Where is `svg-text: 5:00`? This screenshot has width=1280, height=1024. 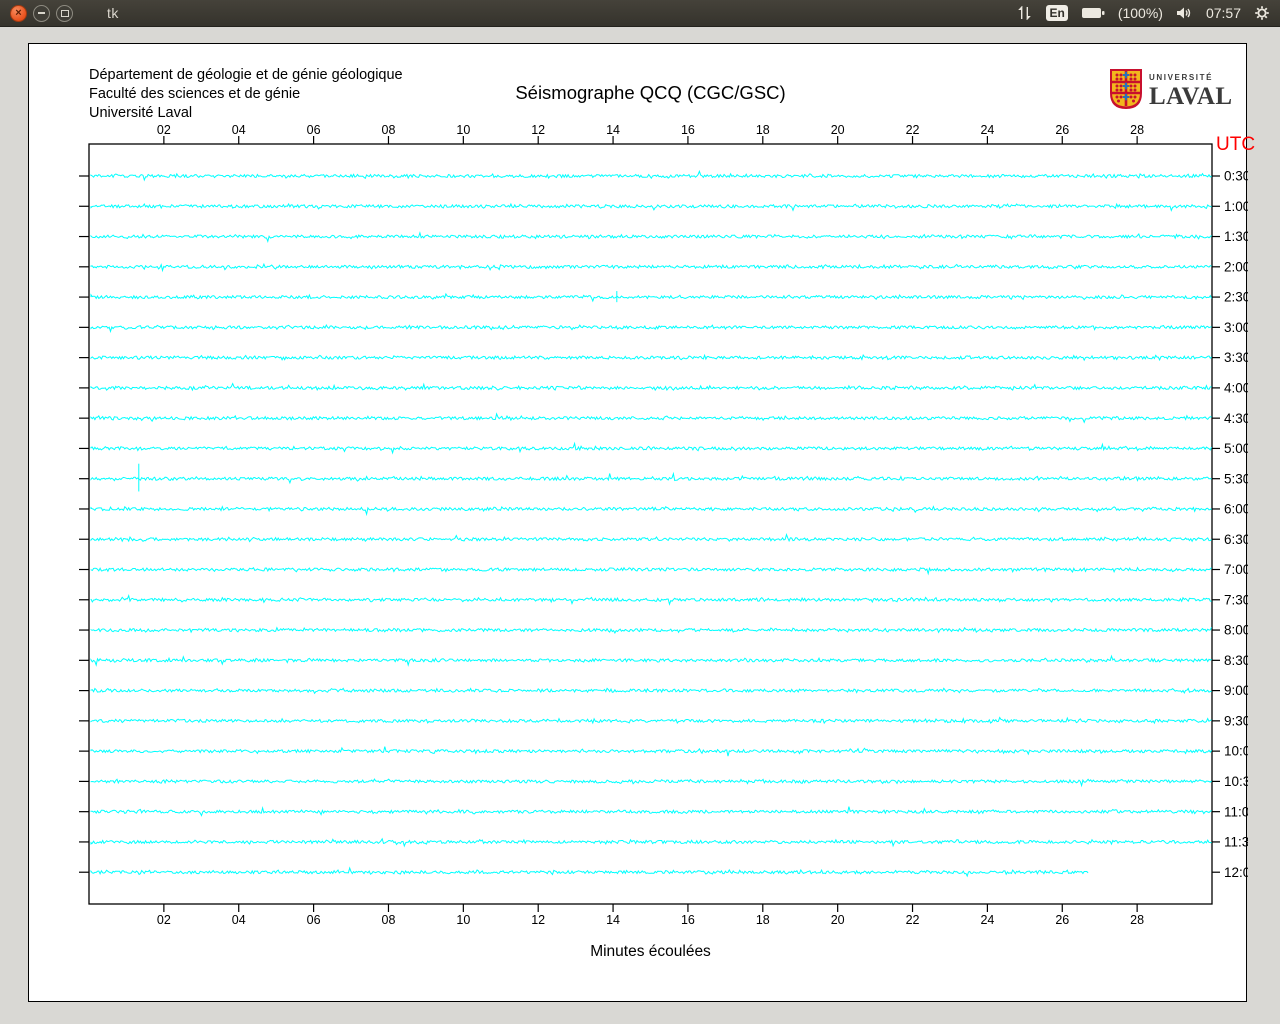 svg-text: 5:00 is located at coordinates (1236, 448).